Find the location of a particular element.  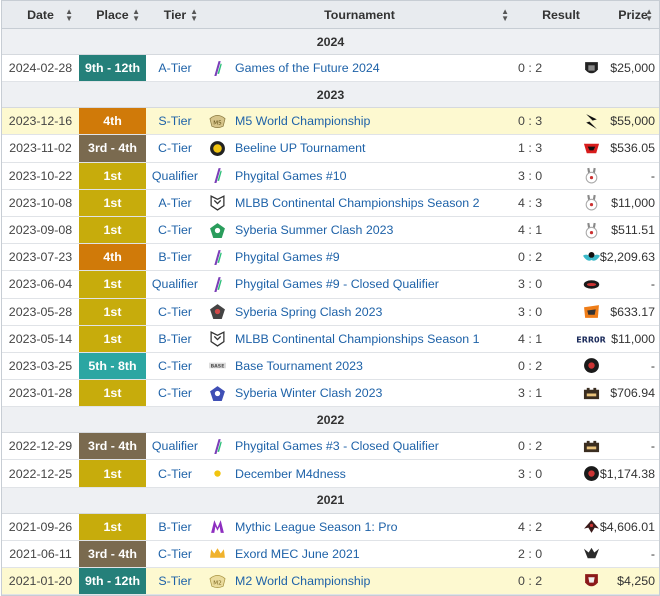

syberia-green-icon is located at coordinates (217, 230).